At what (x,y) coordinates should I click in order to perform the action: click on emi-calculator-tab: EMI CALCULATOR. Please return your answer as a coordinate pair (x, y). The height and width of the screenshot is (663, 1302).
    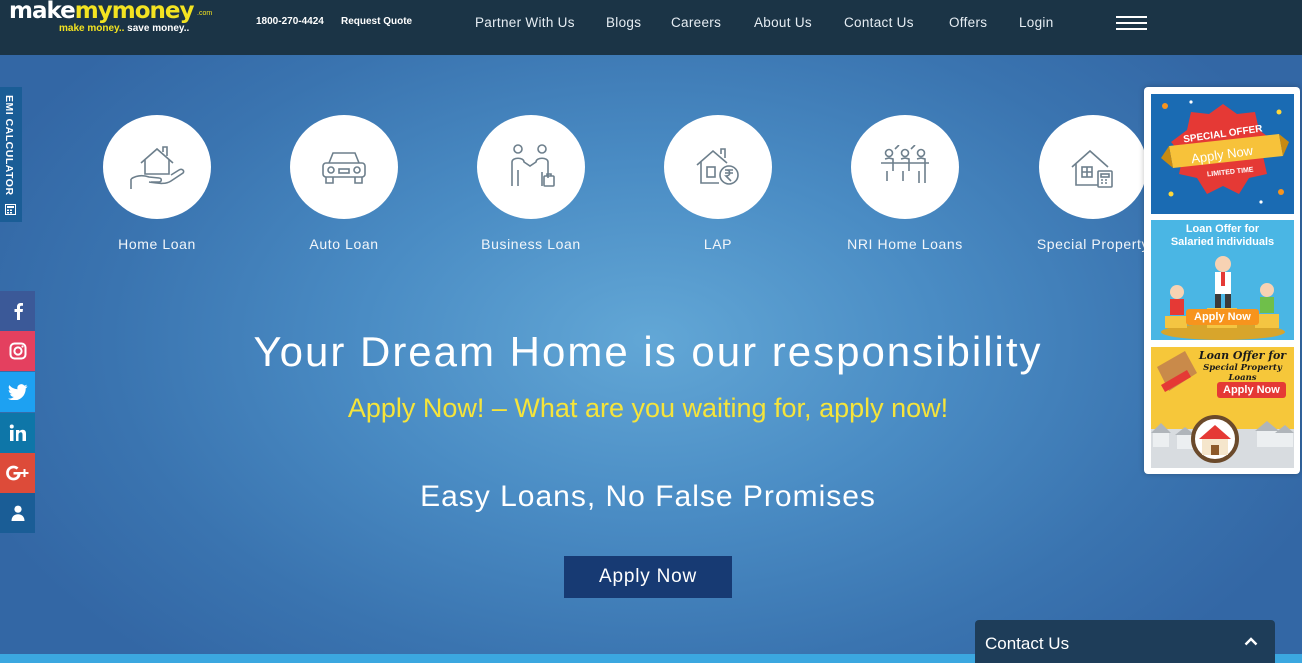
    Looking at the image, I should click on (11, 154).